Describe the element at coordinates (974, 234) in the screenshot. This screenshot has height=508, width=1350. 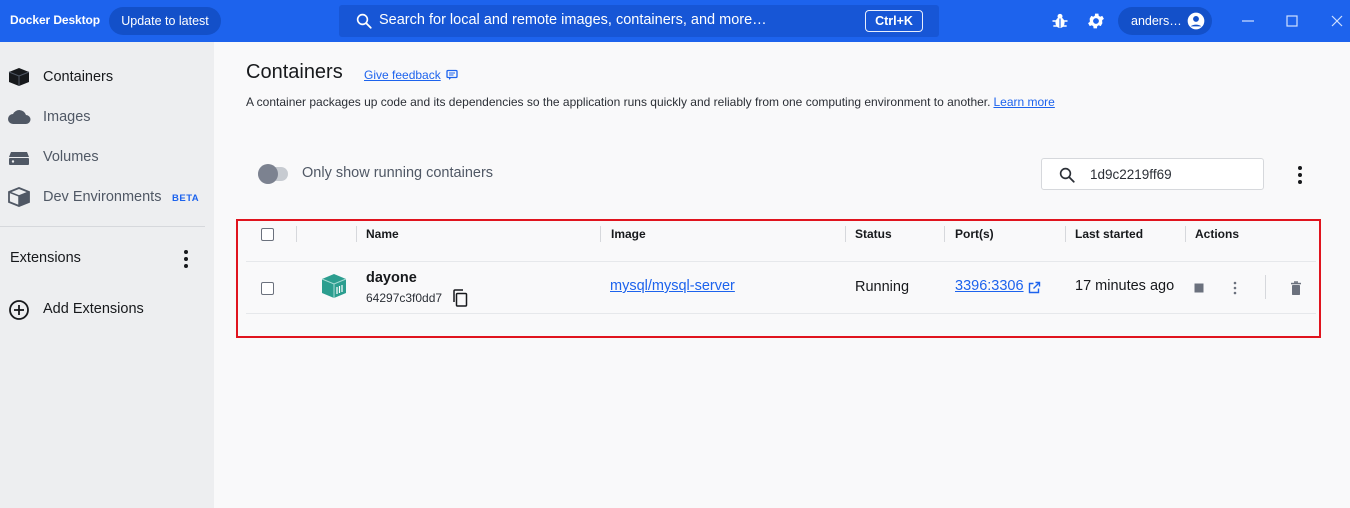
I see `column-header-ports: Port(s)` at that location.